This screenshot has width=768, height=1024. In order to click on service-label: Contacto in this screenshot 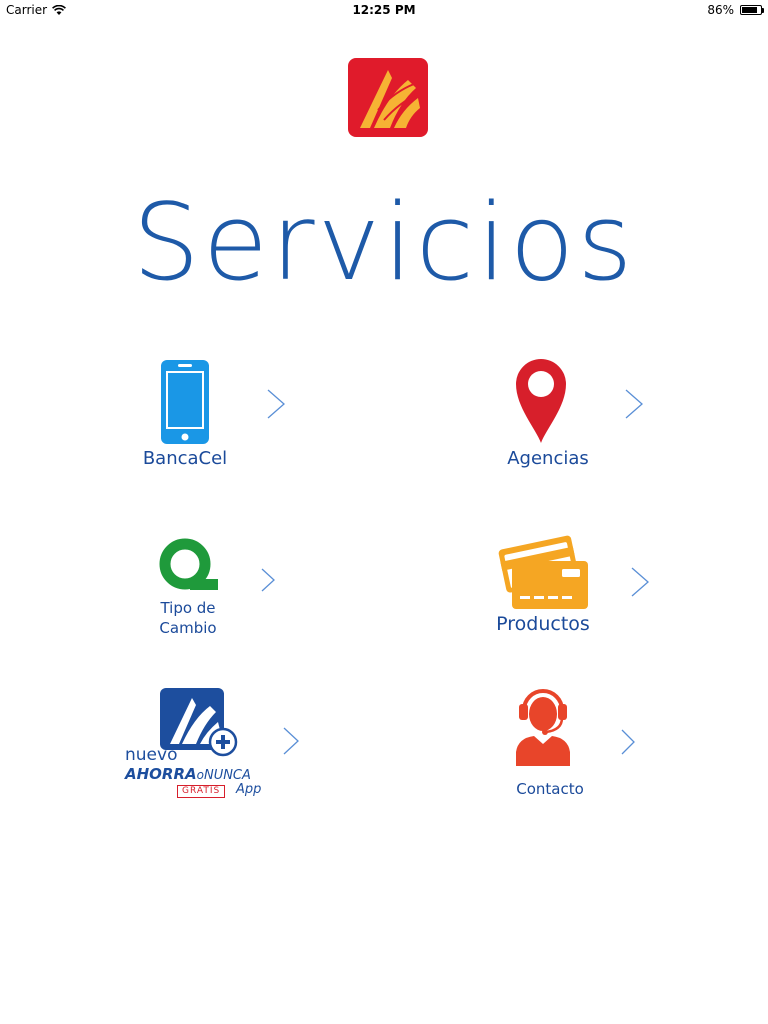, I will do `click(550, 789)`.